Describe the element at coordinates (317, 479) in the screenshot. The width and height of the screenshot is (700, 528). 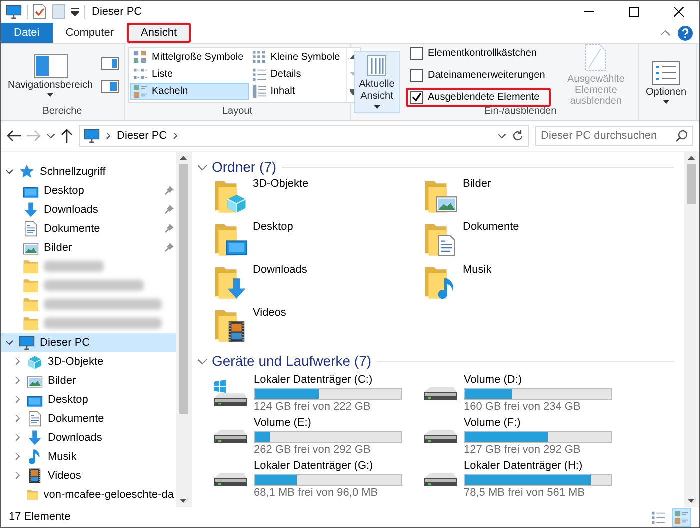
I see `drive-tile: Lokaler Datenträger (G:) 68,1 MB frei von 96,0 MB` at that location.